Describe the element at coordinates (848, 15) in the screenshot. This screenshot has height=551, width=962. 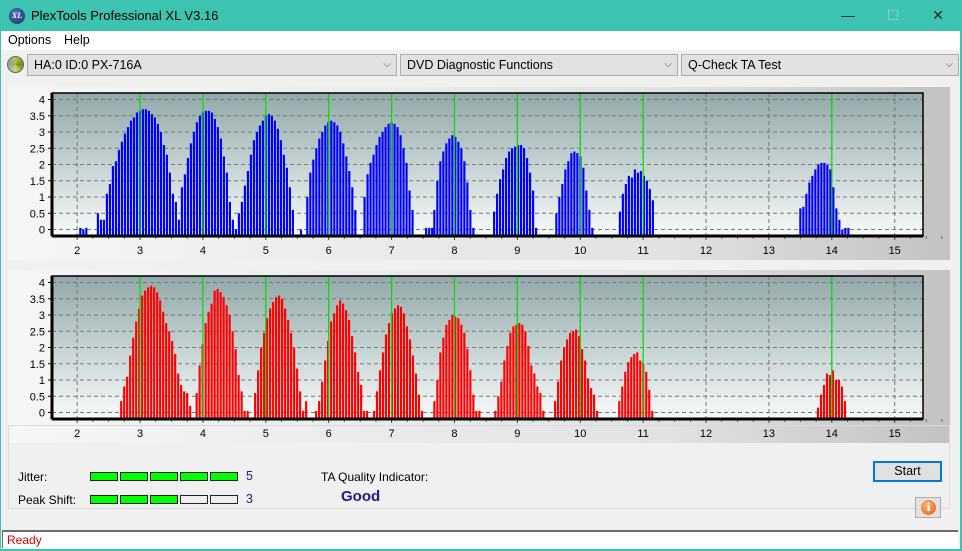
I see `minimize-button: —` at that location.